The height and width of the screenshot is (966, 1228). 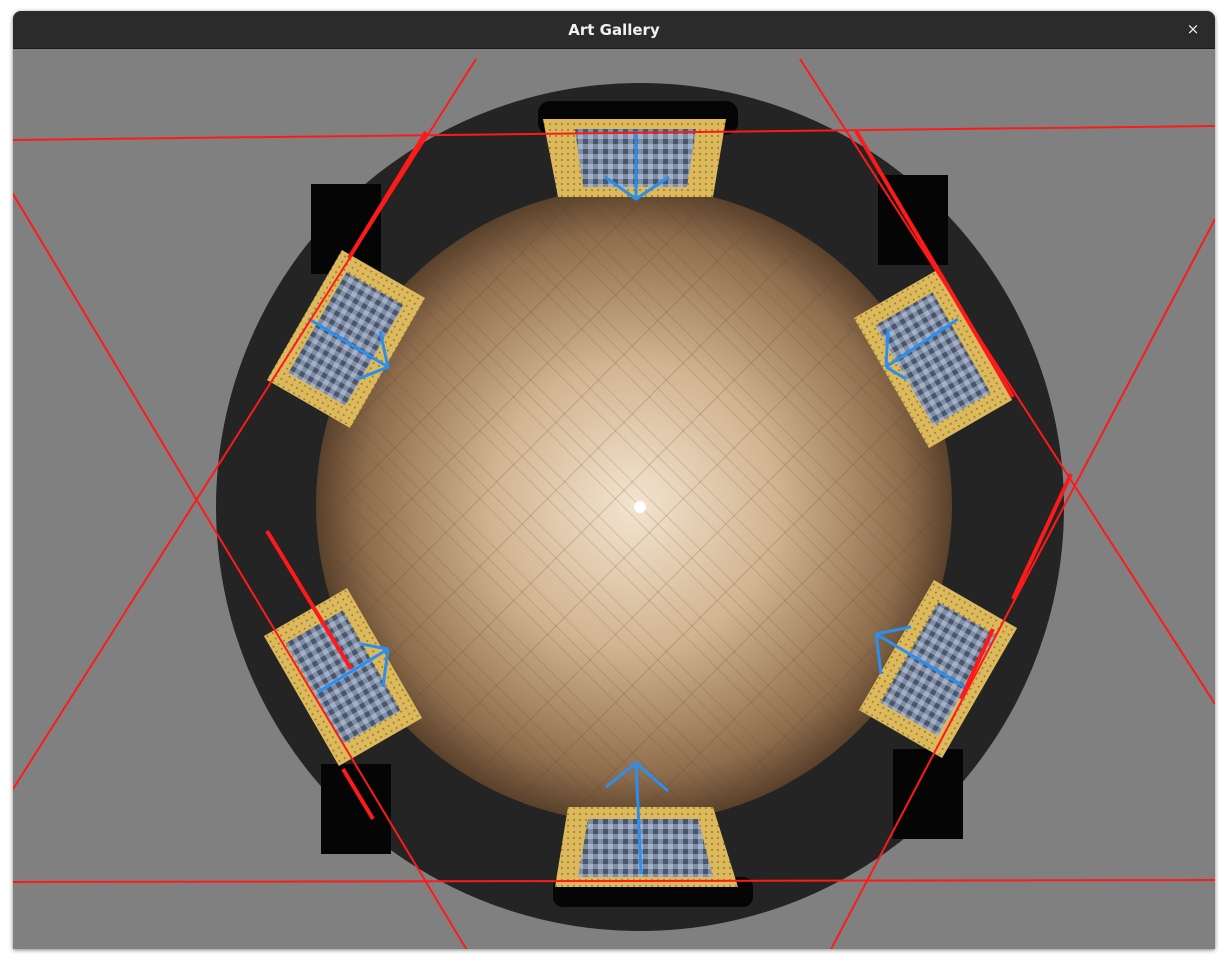 I want to click on center-marker, so click(x=640, y=507).